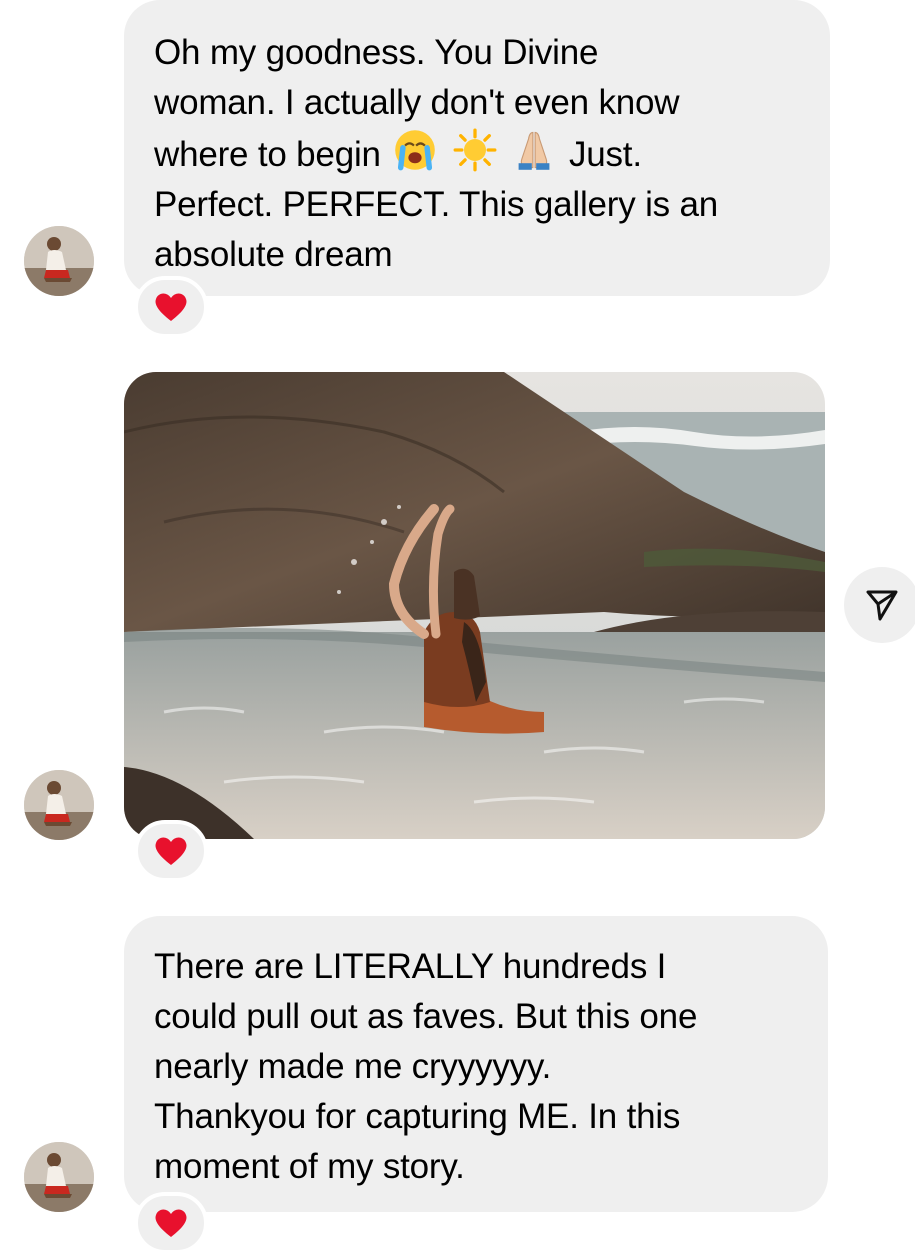 Image resolution: width=915 pixels, height=1253 pixels. What do you see at coordinates (410, 966) in the screenshot?
I see `message-line: There are LITERALLY hundreds I` at bounding box center [410, 966].